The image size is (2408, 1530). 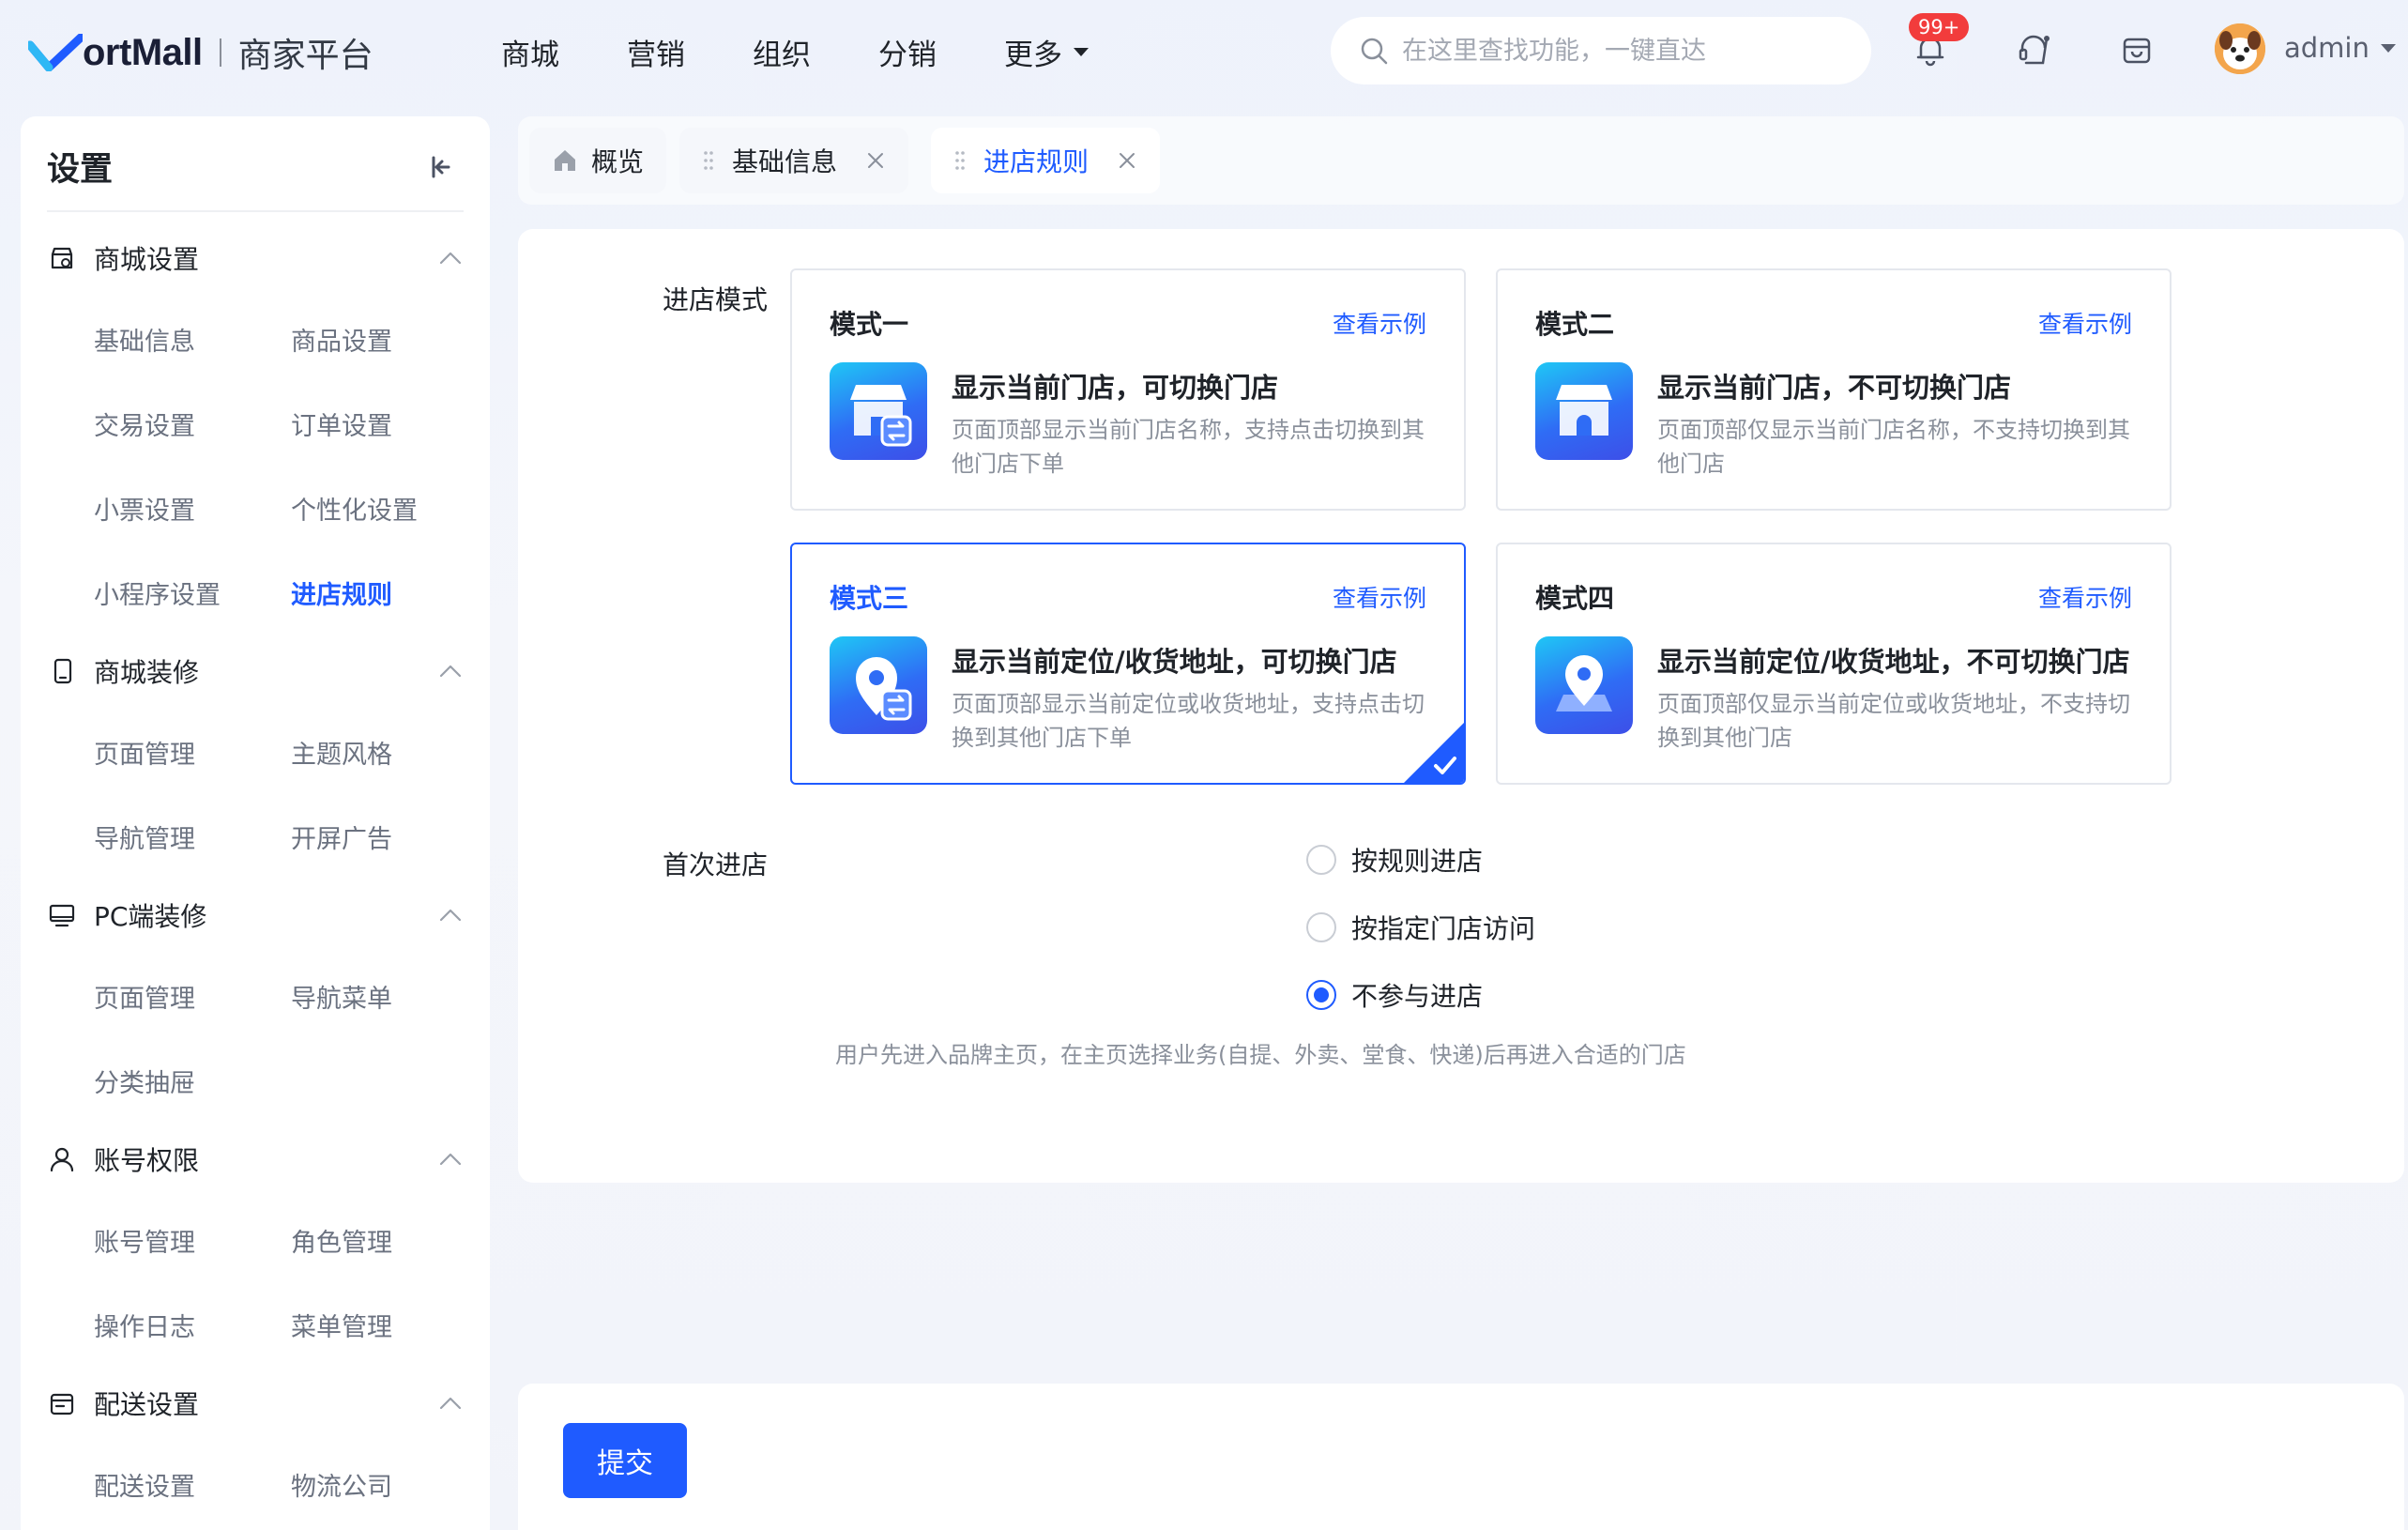 What do you see at coordinates (144, 508) in the screenshot?
I see `sidebar-item-receipt-settings: 小票设置` at bounding box center [144, 508].